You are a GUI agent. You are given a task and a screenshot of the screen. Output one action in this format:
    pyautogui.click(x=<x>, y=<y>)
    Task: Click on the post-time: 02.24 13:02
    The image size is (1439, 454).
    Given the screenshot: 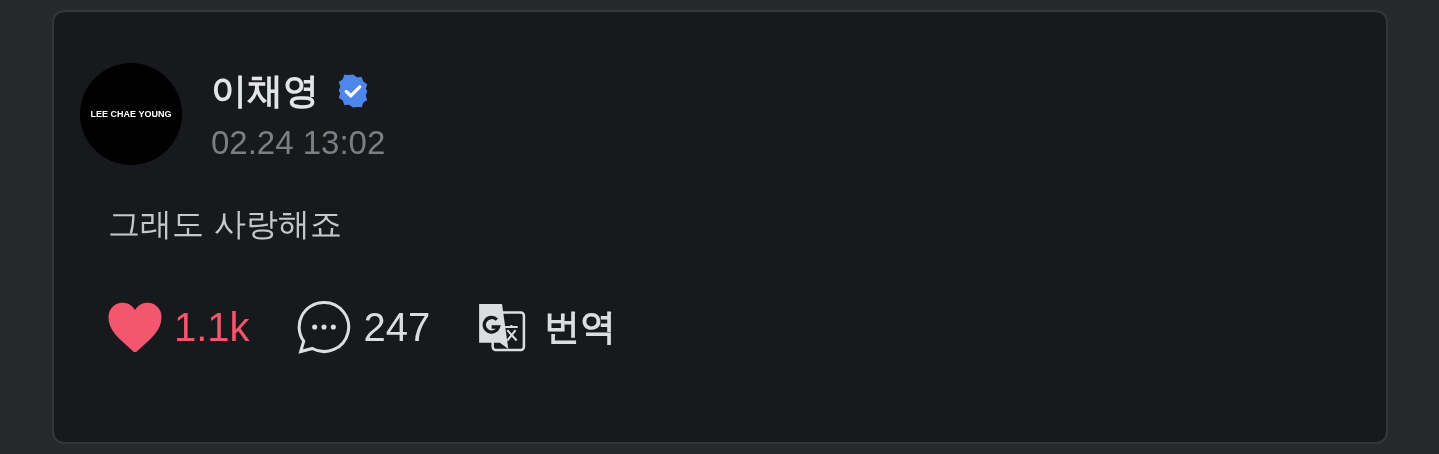 What is the action you would take?
    pyautogui.click(x=298, y=142)
    